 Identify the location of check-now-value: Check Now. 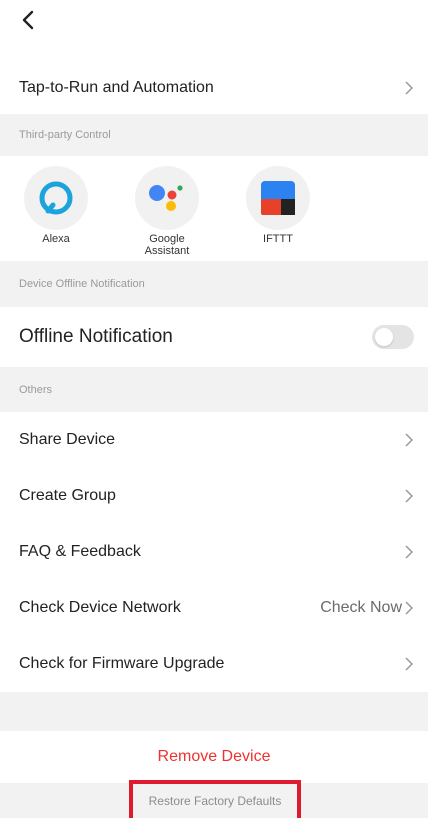
(361, 607).